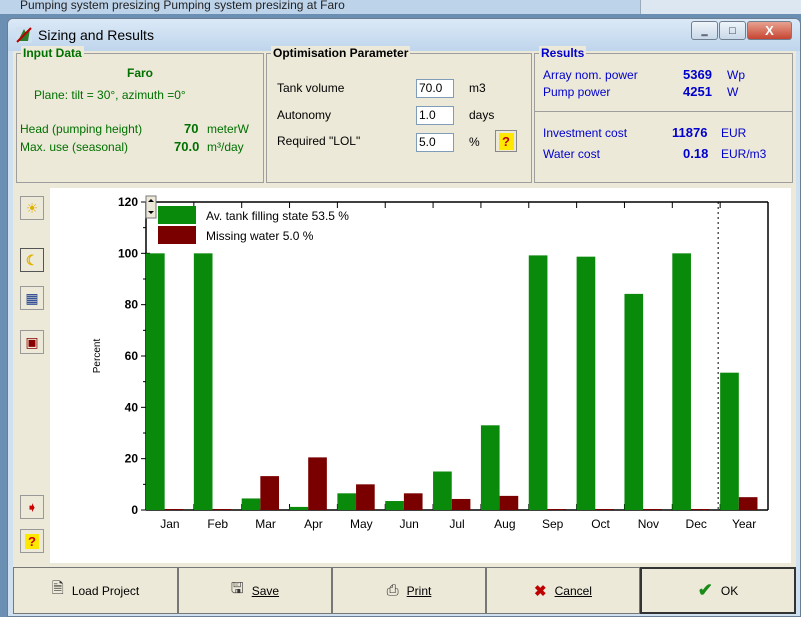  I want to click on pump-power-unit: W, so click(733, 92).